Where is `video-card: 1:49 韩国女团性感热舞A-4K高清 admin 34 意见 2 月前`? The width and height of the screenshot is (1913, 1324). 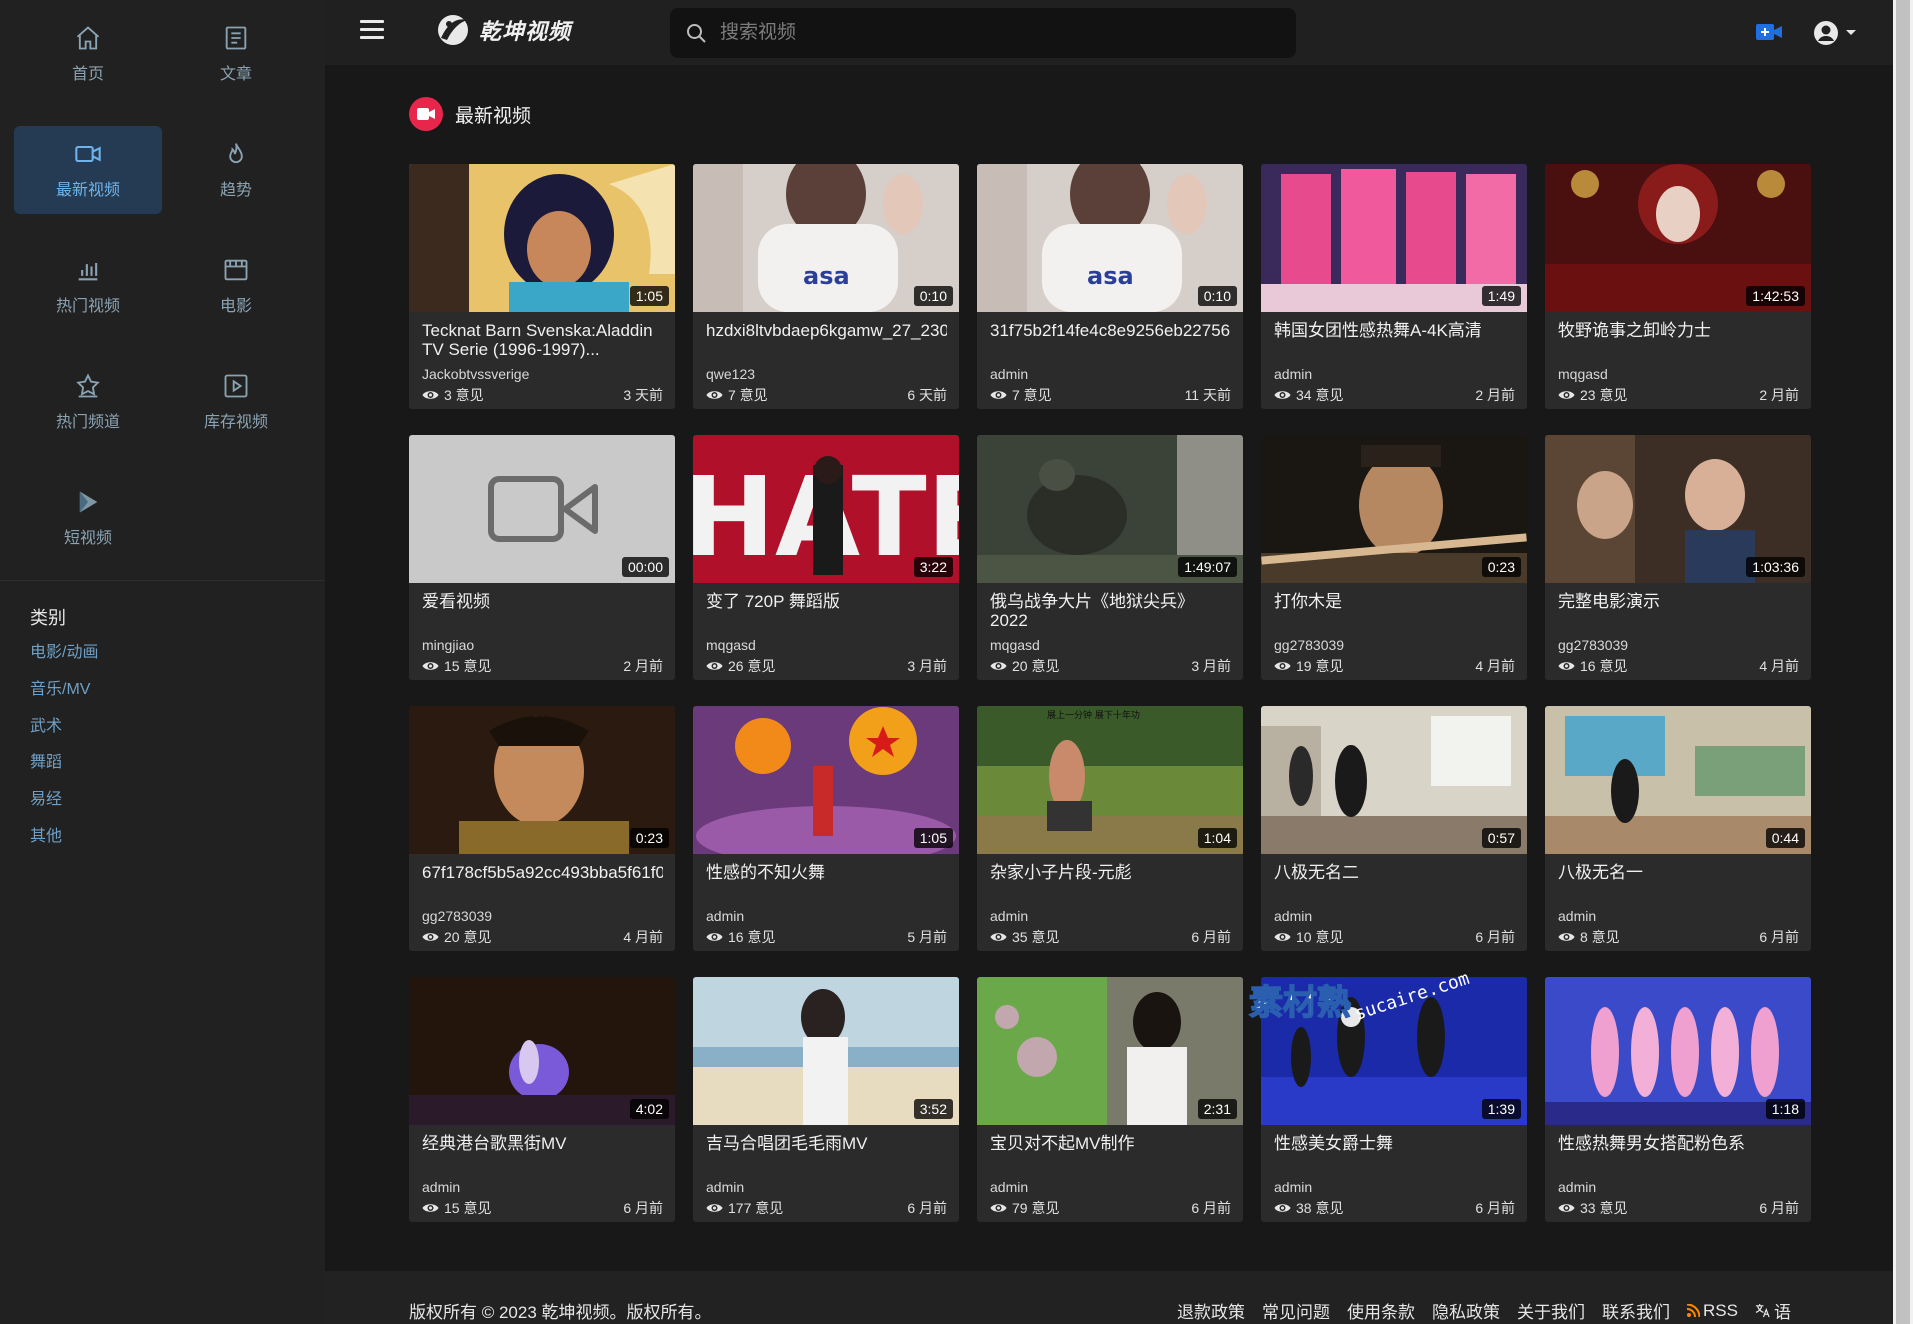 video-card: 1:49 韩国女团性感热舞A-4K高清 admin 34 意见 2 月前 is located at coordinates (1394, 286).